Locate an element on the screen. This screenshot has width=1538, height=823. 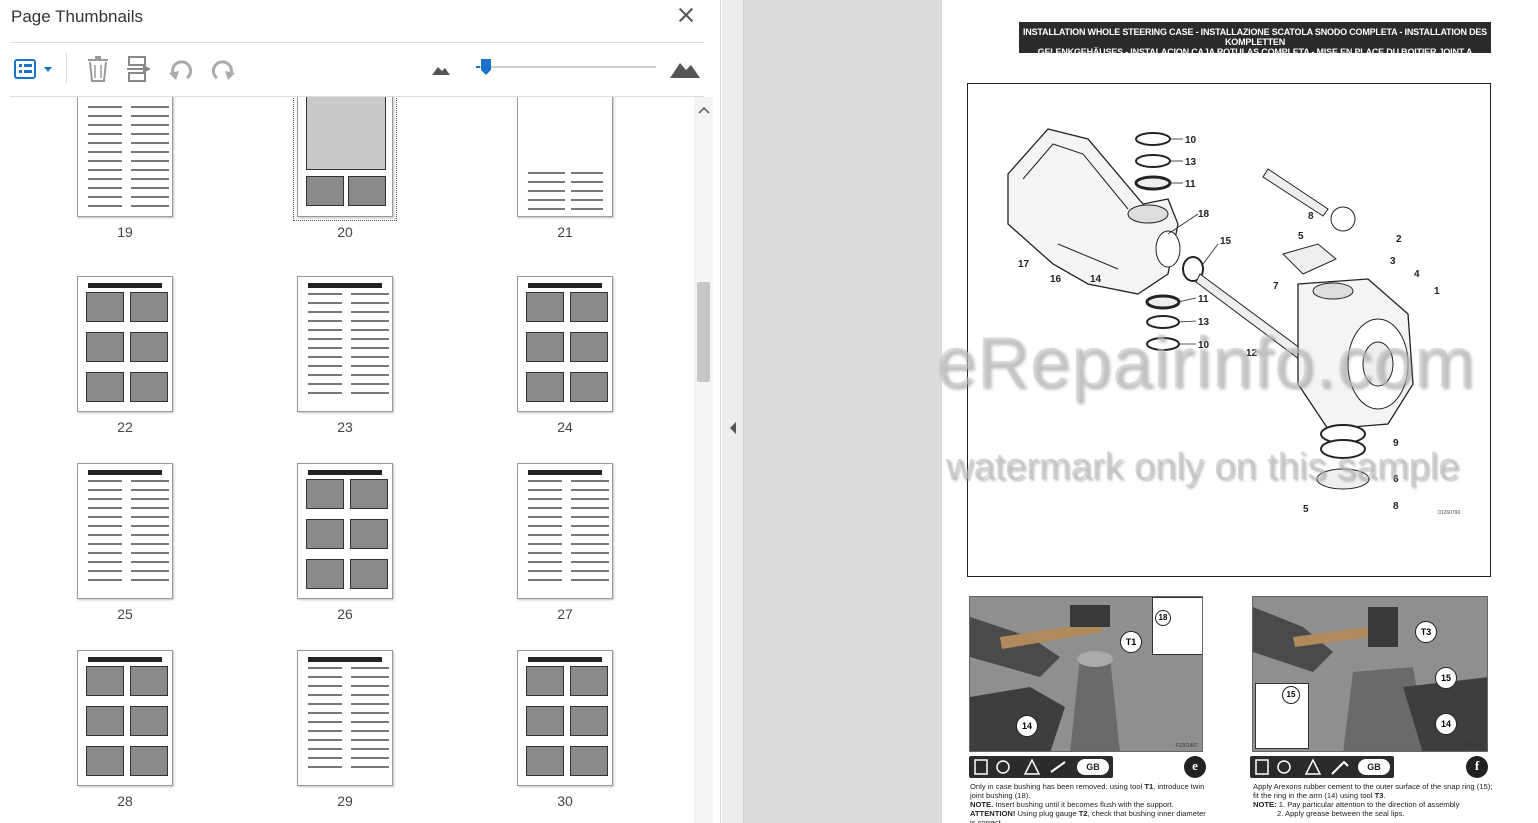
thumbnail-page-28: 28 is located at coordinates (125, 736).